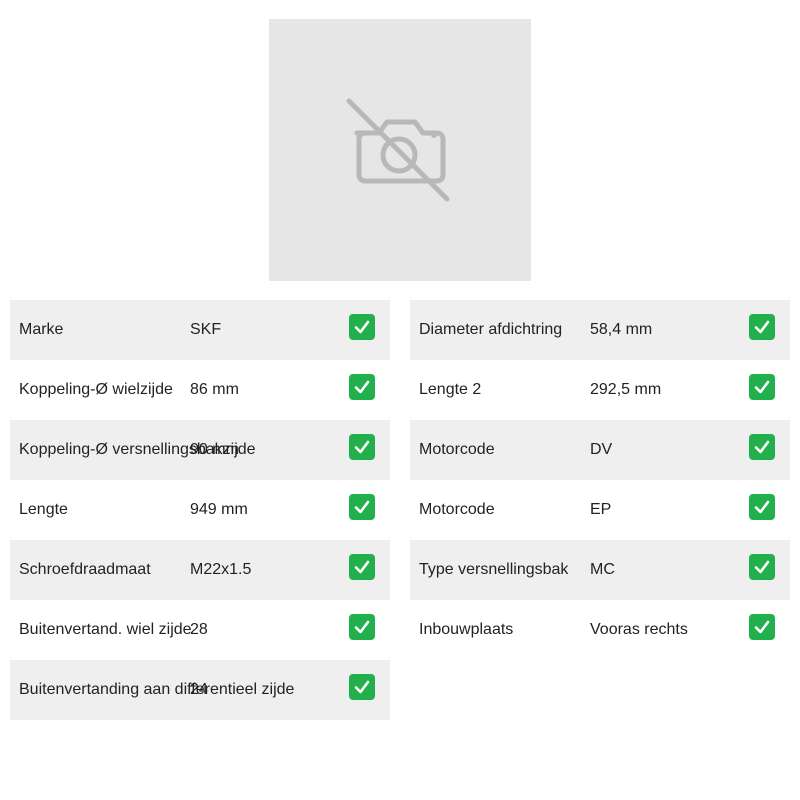  I want to click on spec-value: 24, so click(199, 689).